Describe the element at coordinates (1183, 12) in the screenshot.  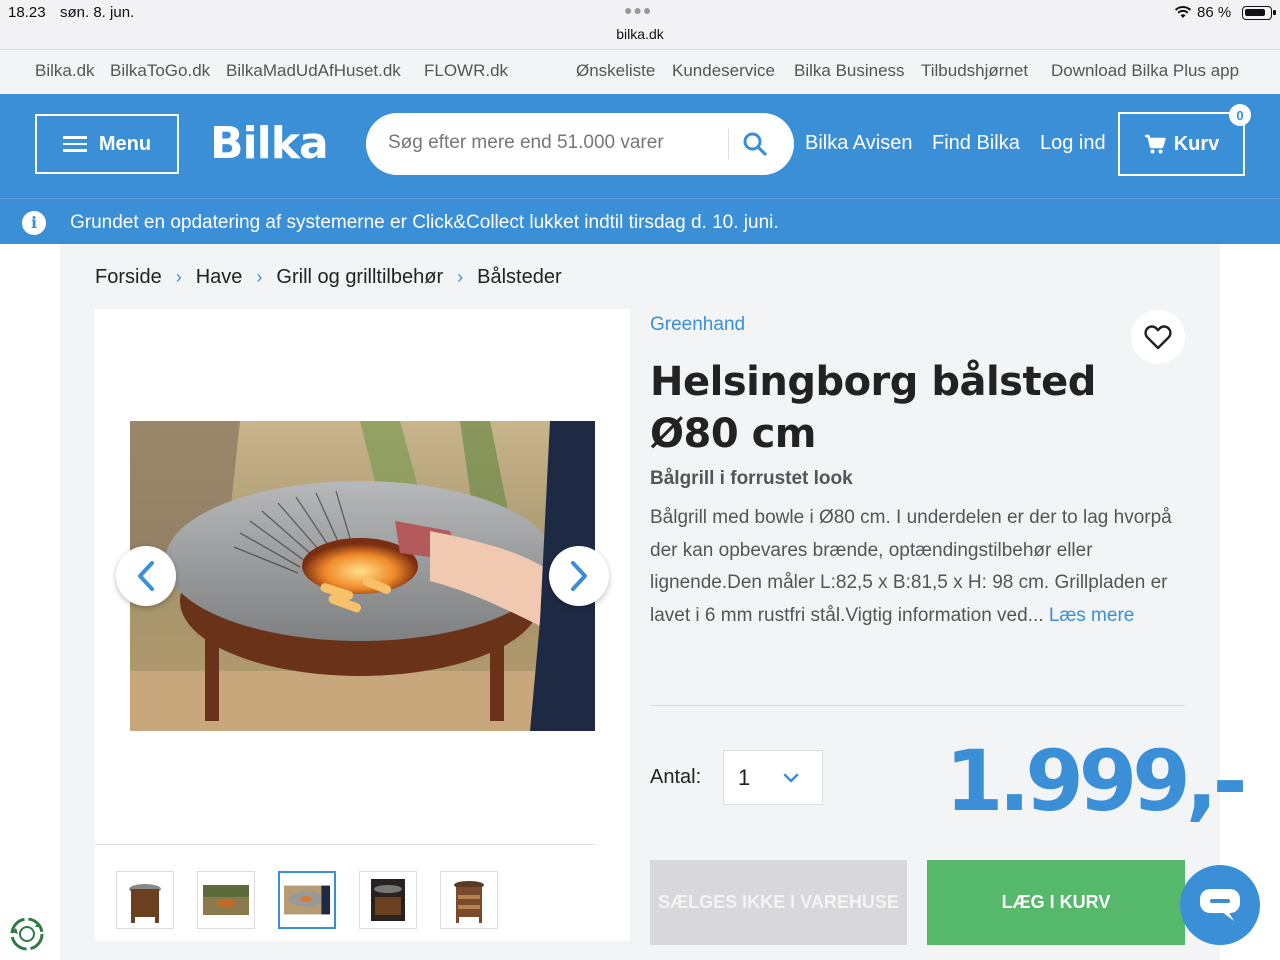
I see `wifi-icon` at that location.